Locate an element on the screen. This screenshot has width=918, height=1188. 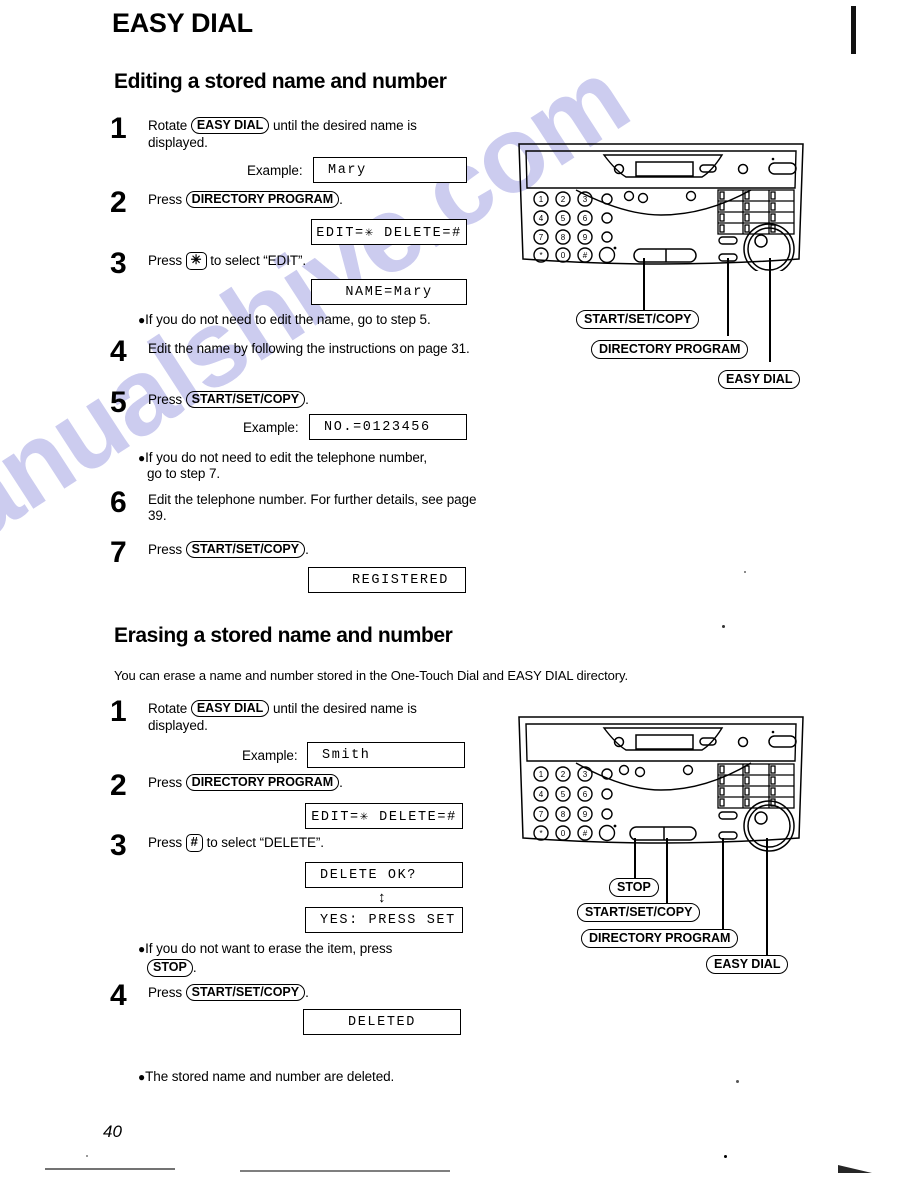
lcd-display-number: NO.=0123456 is located at coordinates (388, 427).